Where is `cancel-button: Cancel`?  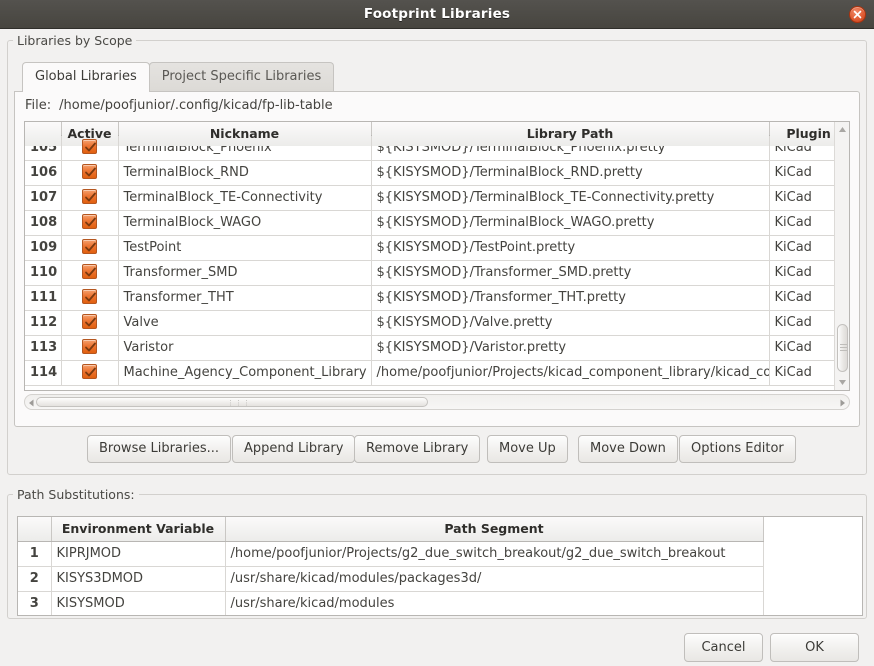 cancel-button: Cancel is located at coordinates (723, 647).